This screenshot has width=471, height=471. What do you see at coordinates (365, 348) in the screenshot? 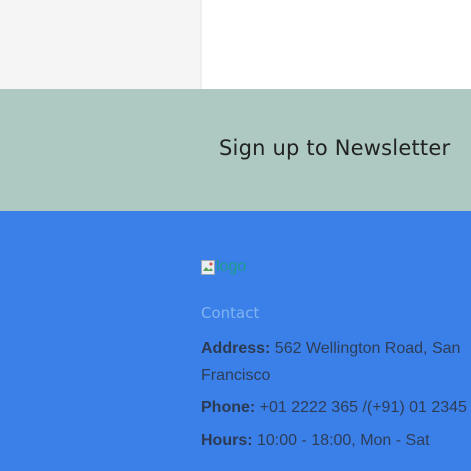
I see `address-value: 562 Wellington Road, San` at bounding box center [365, 348].